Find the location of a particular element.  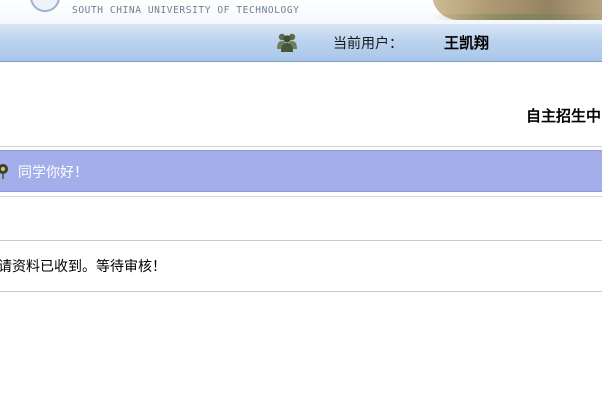

users-icon is located at coordinates (287, 42).